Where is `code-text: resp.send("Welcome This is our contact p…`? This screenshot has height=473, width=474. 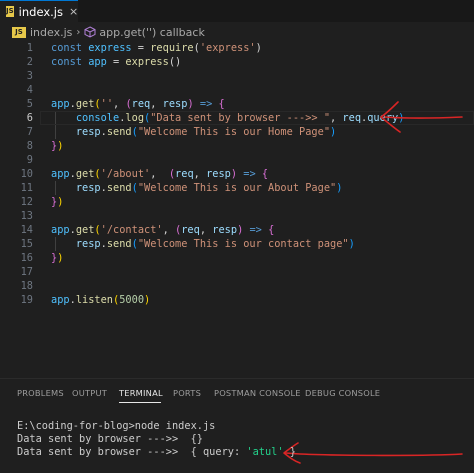
code-text: resp.send("Welcome This is our contact p… is located at coordinates (203, 244).